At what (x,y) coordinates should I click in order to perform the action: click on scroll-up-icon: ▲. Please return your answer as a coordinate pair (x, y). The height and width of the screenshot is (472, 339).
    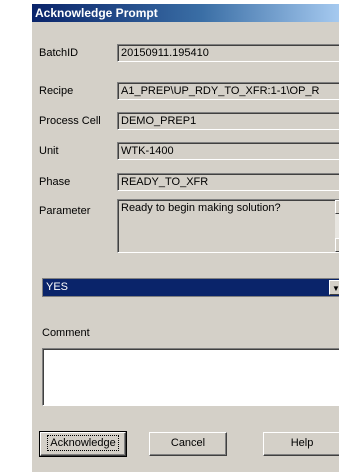
    Looking at the image, I should click on (337, 207).